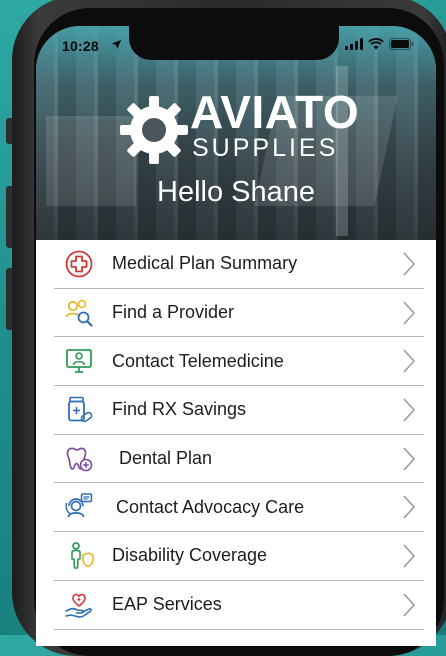  Describe the element at coordinates (198, 360) in the screenshot. I see `menu-item-label: Contact Telemedicine` at that location.